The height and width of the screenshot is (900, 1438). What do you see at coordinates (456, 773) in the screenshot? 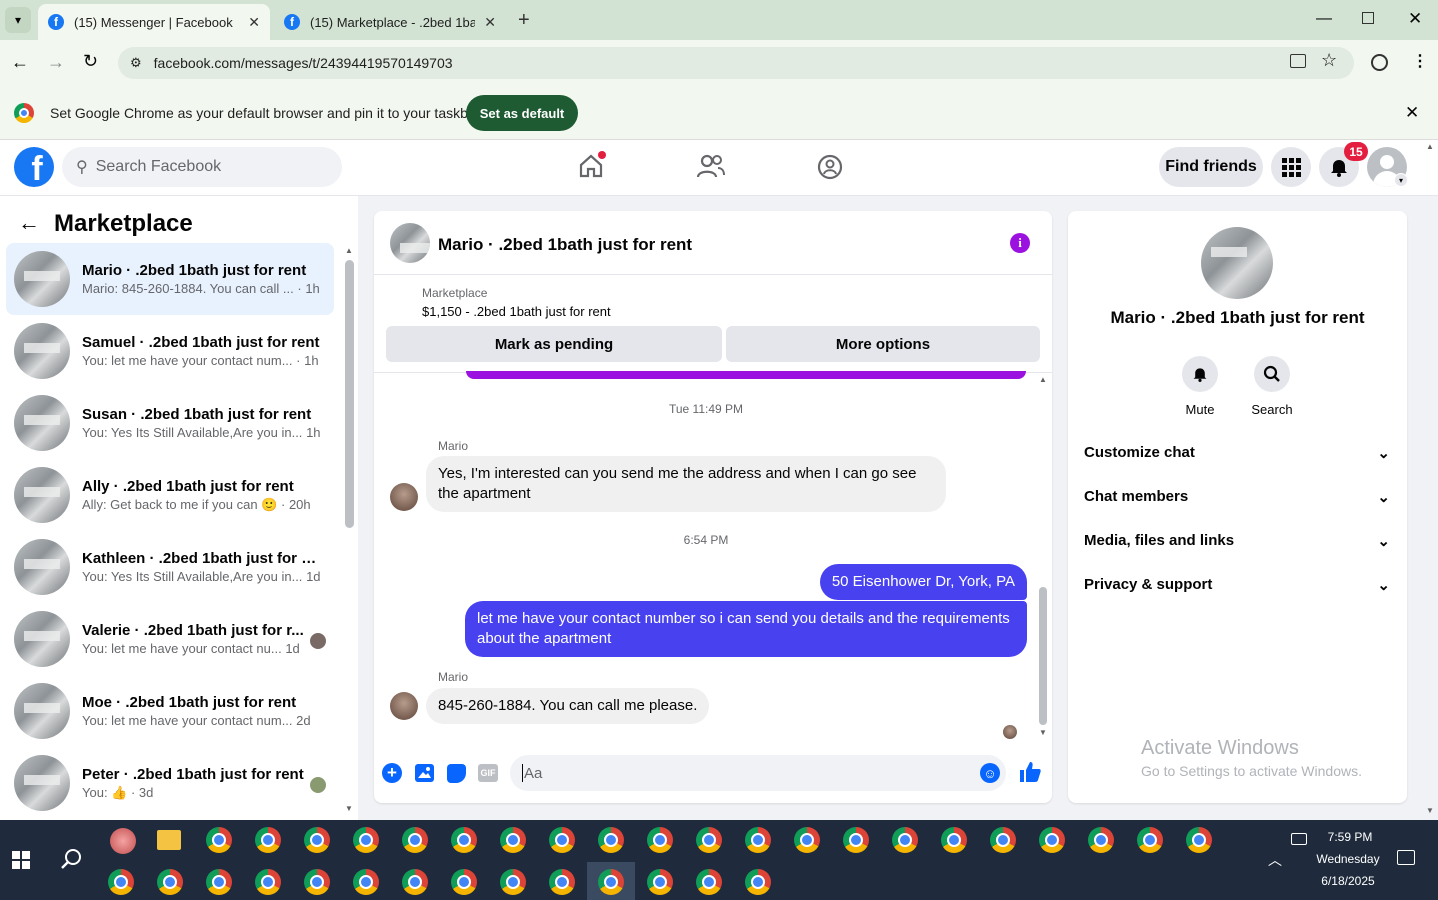
I see `sticker-icon` at bounding box center [456, 773].